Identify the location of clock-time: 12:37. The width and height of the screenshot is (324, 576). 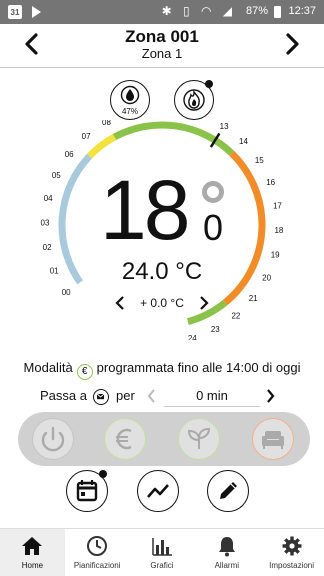
(302, 11).